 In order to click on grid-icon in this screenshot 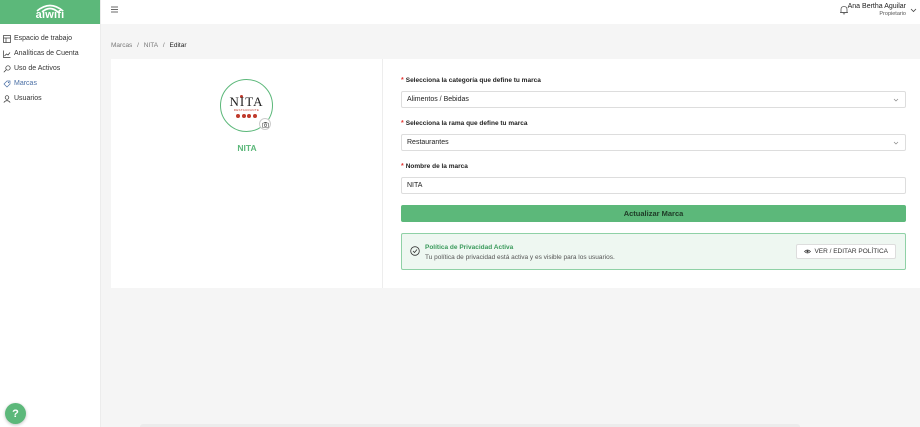, I will do `click(7, 38)`.